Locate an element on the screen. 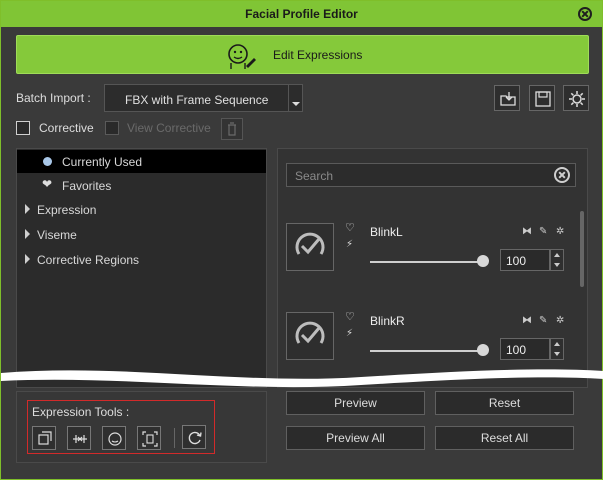 Image resolution: width=603 pixels, height=480 pixels. cut-divider is located at coordinates (302, 378).